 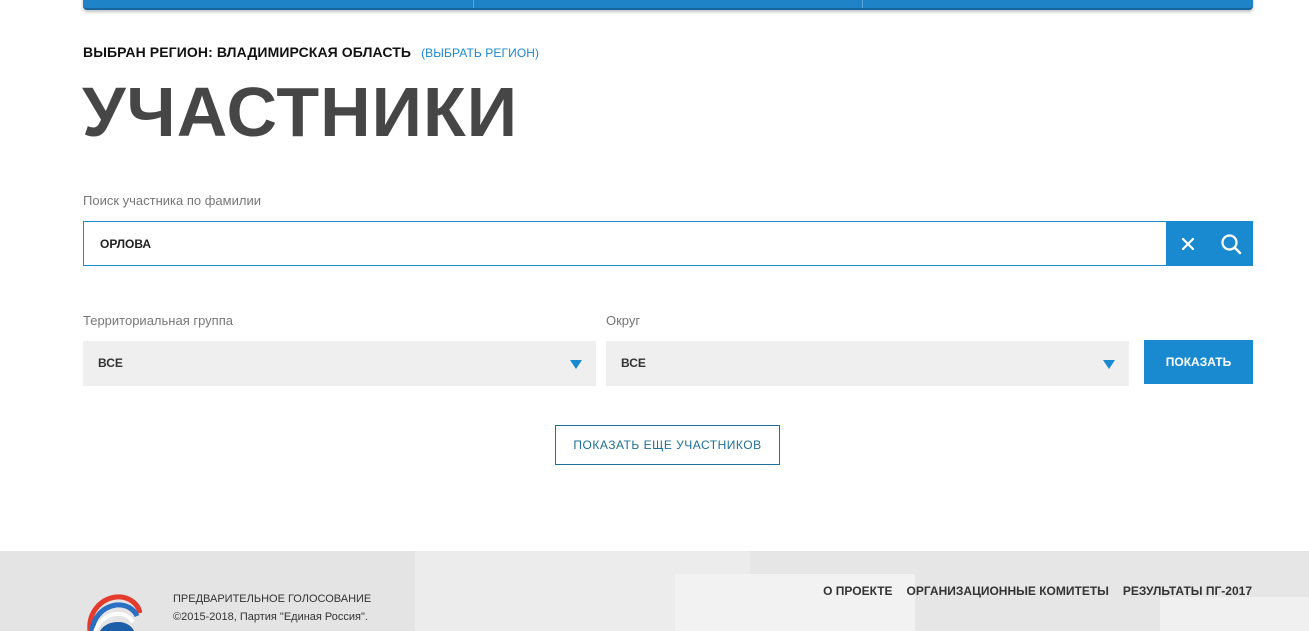 What do you see at coordinates (247, 52) in the screenshot?
I see `selected-region-text: ВЫБРАН РЕГИОН: ВЛАДИМИРСКАЯ ОБЛАСТЬ` at bounding box center [247, 52].